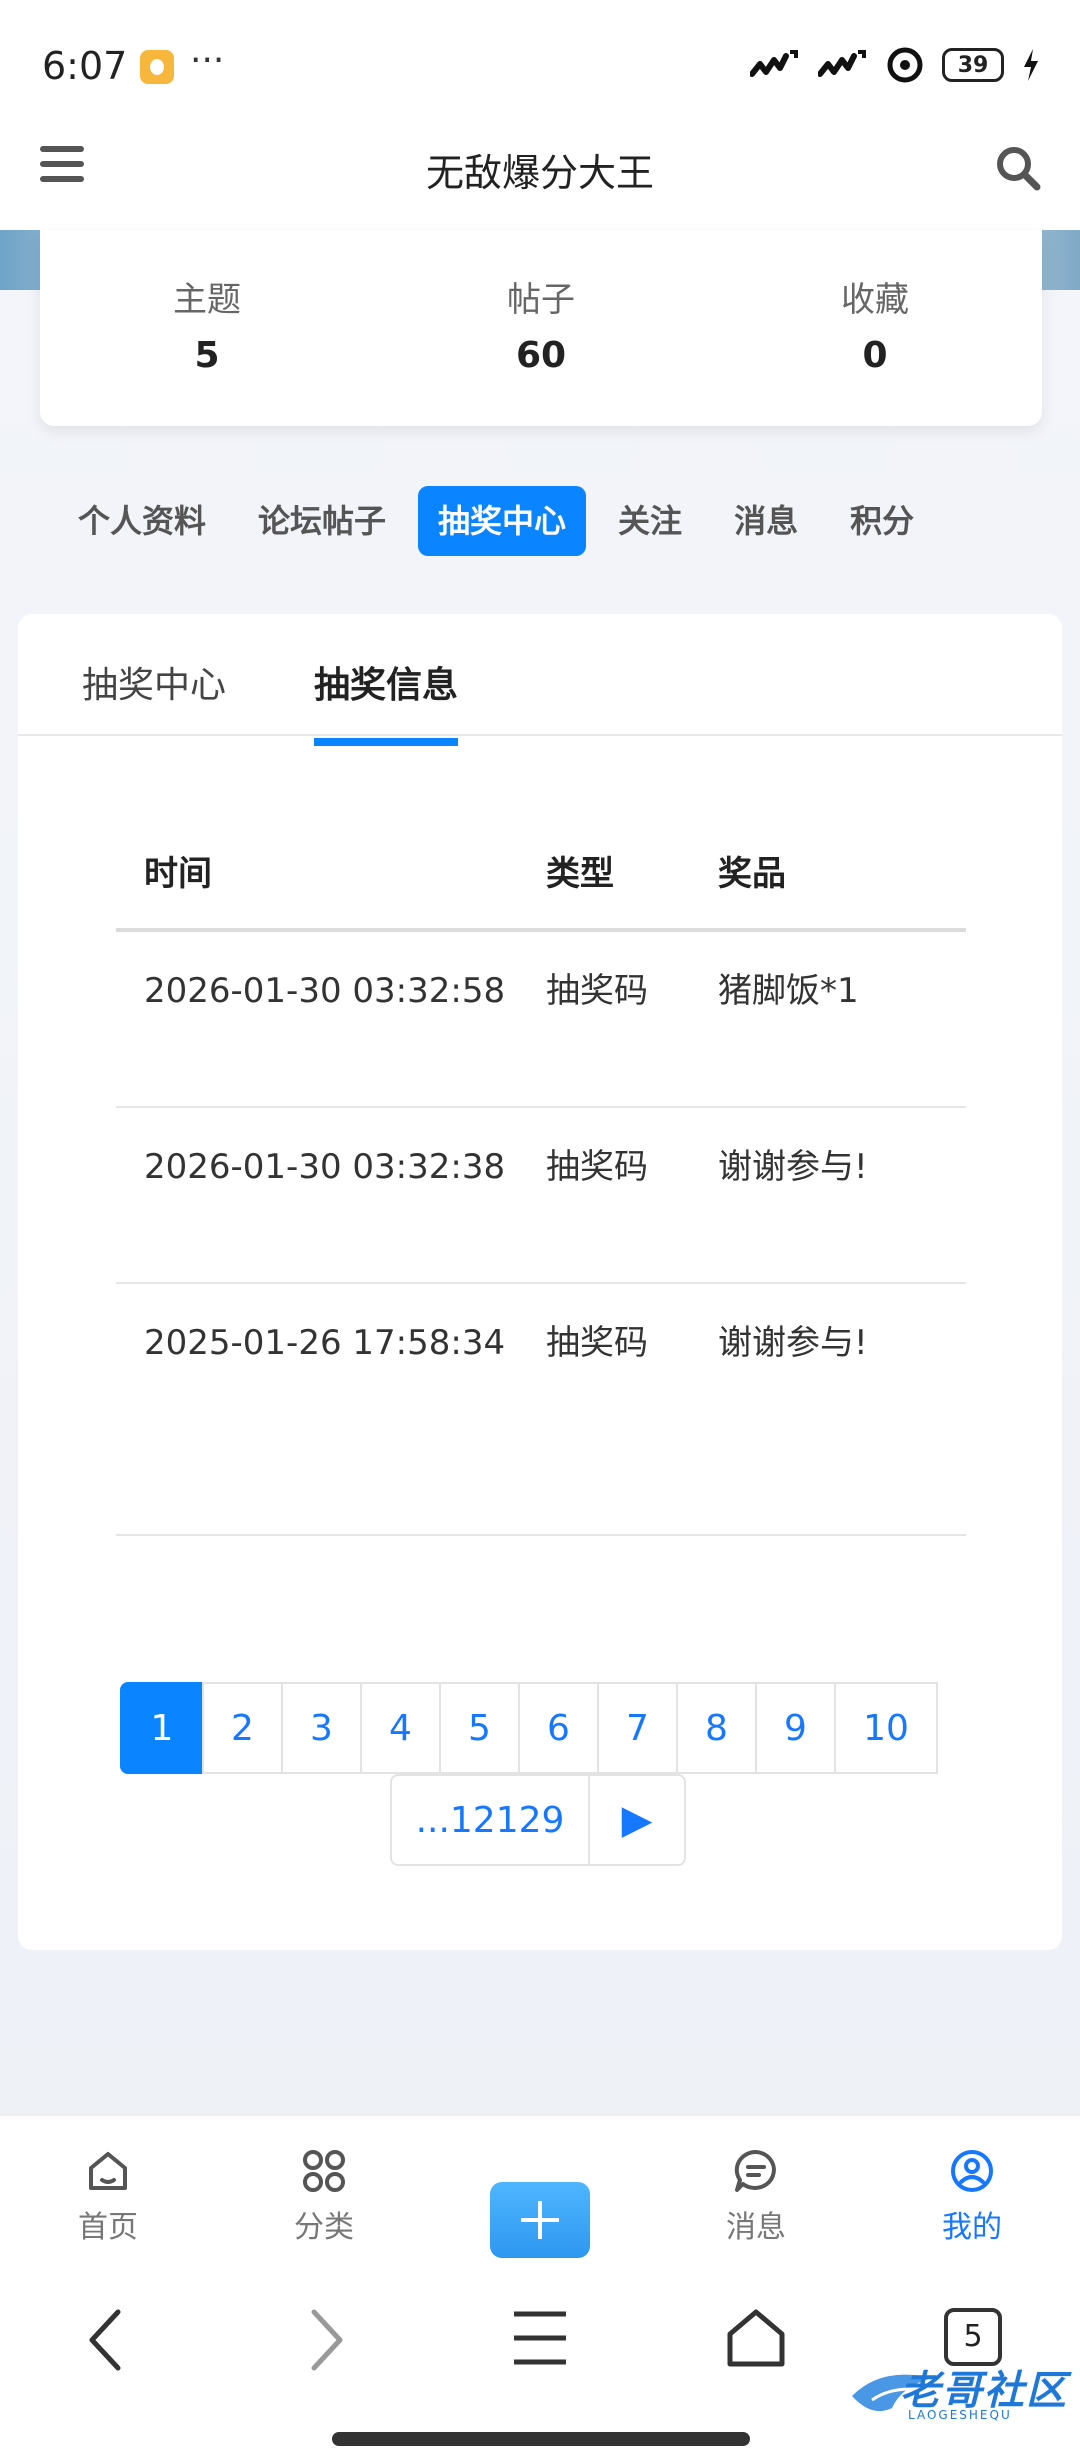 The height and width of the screenshot is (2460, 1080). I want to click on bottom-nav-category: 分类, so click(324, 2190).